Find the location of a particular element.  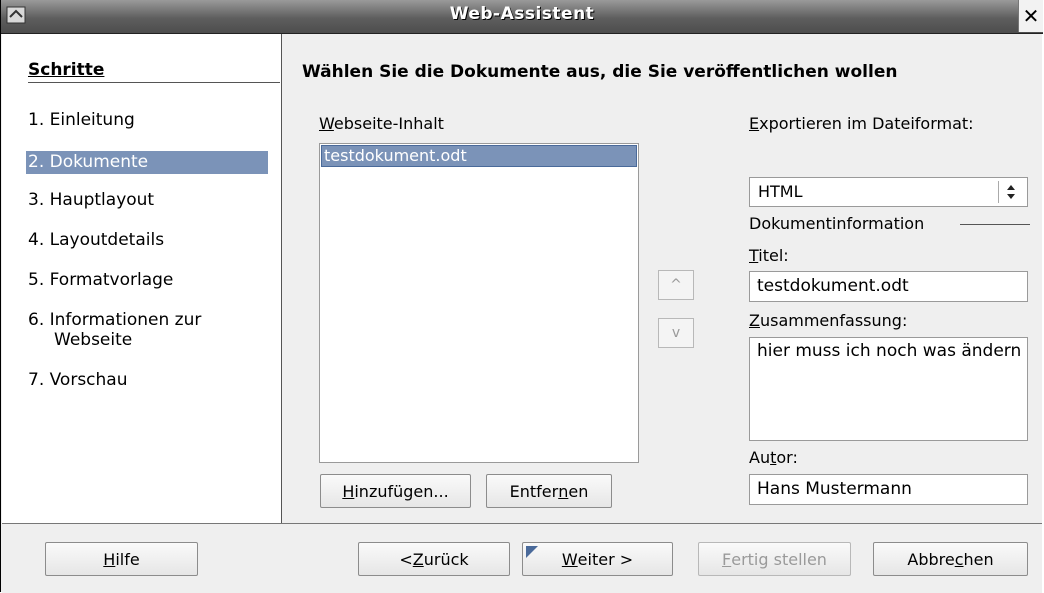

step-layoutdetails: 4. Layoutdetails is located at coordinates (96, 240).